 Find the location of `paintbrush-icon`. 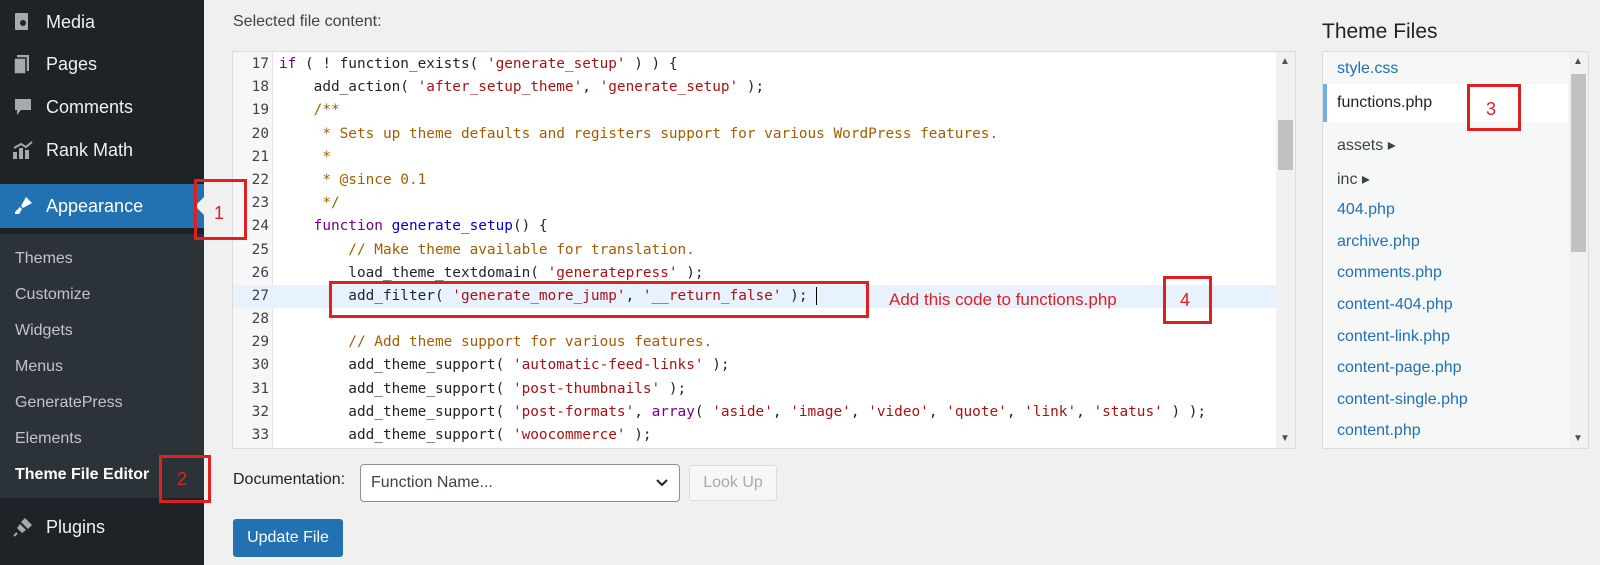

paintbrush-icon is located at coordinates (23, 206).